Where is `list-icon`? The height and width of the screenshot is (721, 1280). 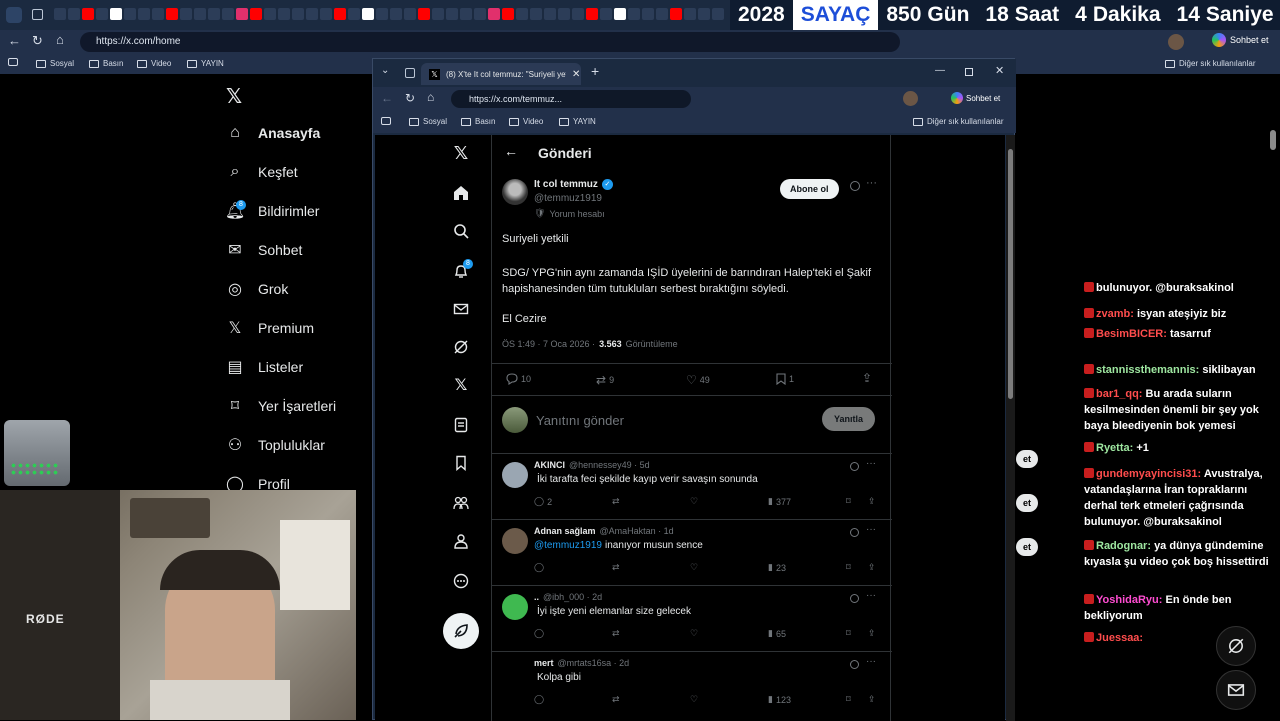 list-icon is located at coordinates (461, 425).